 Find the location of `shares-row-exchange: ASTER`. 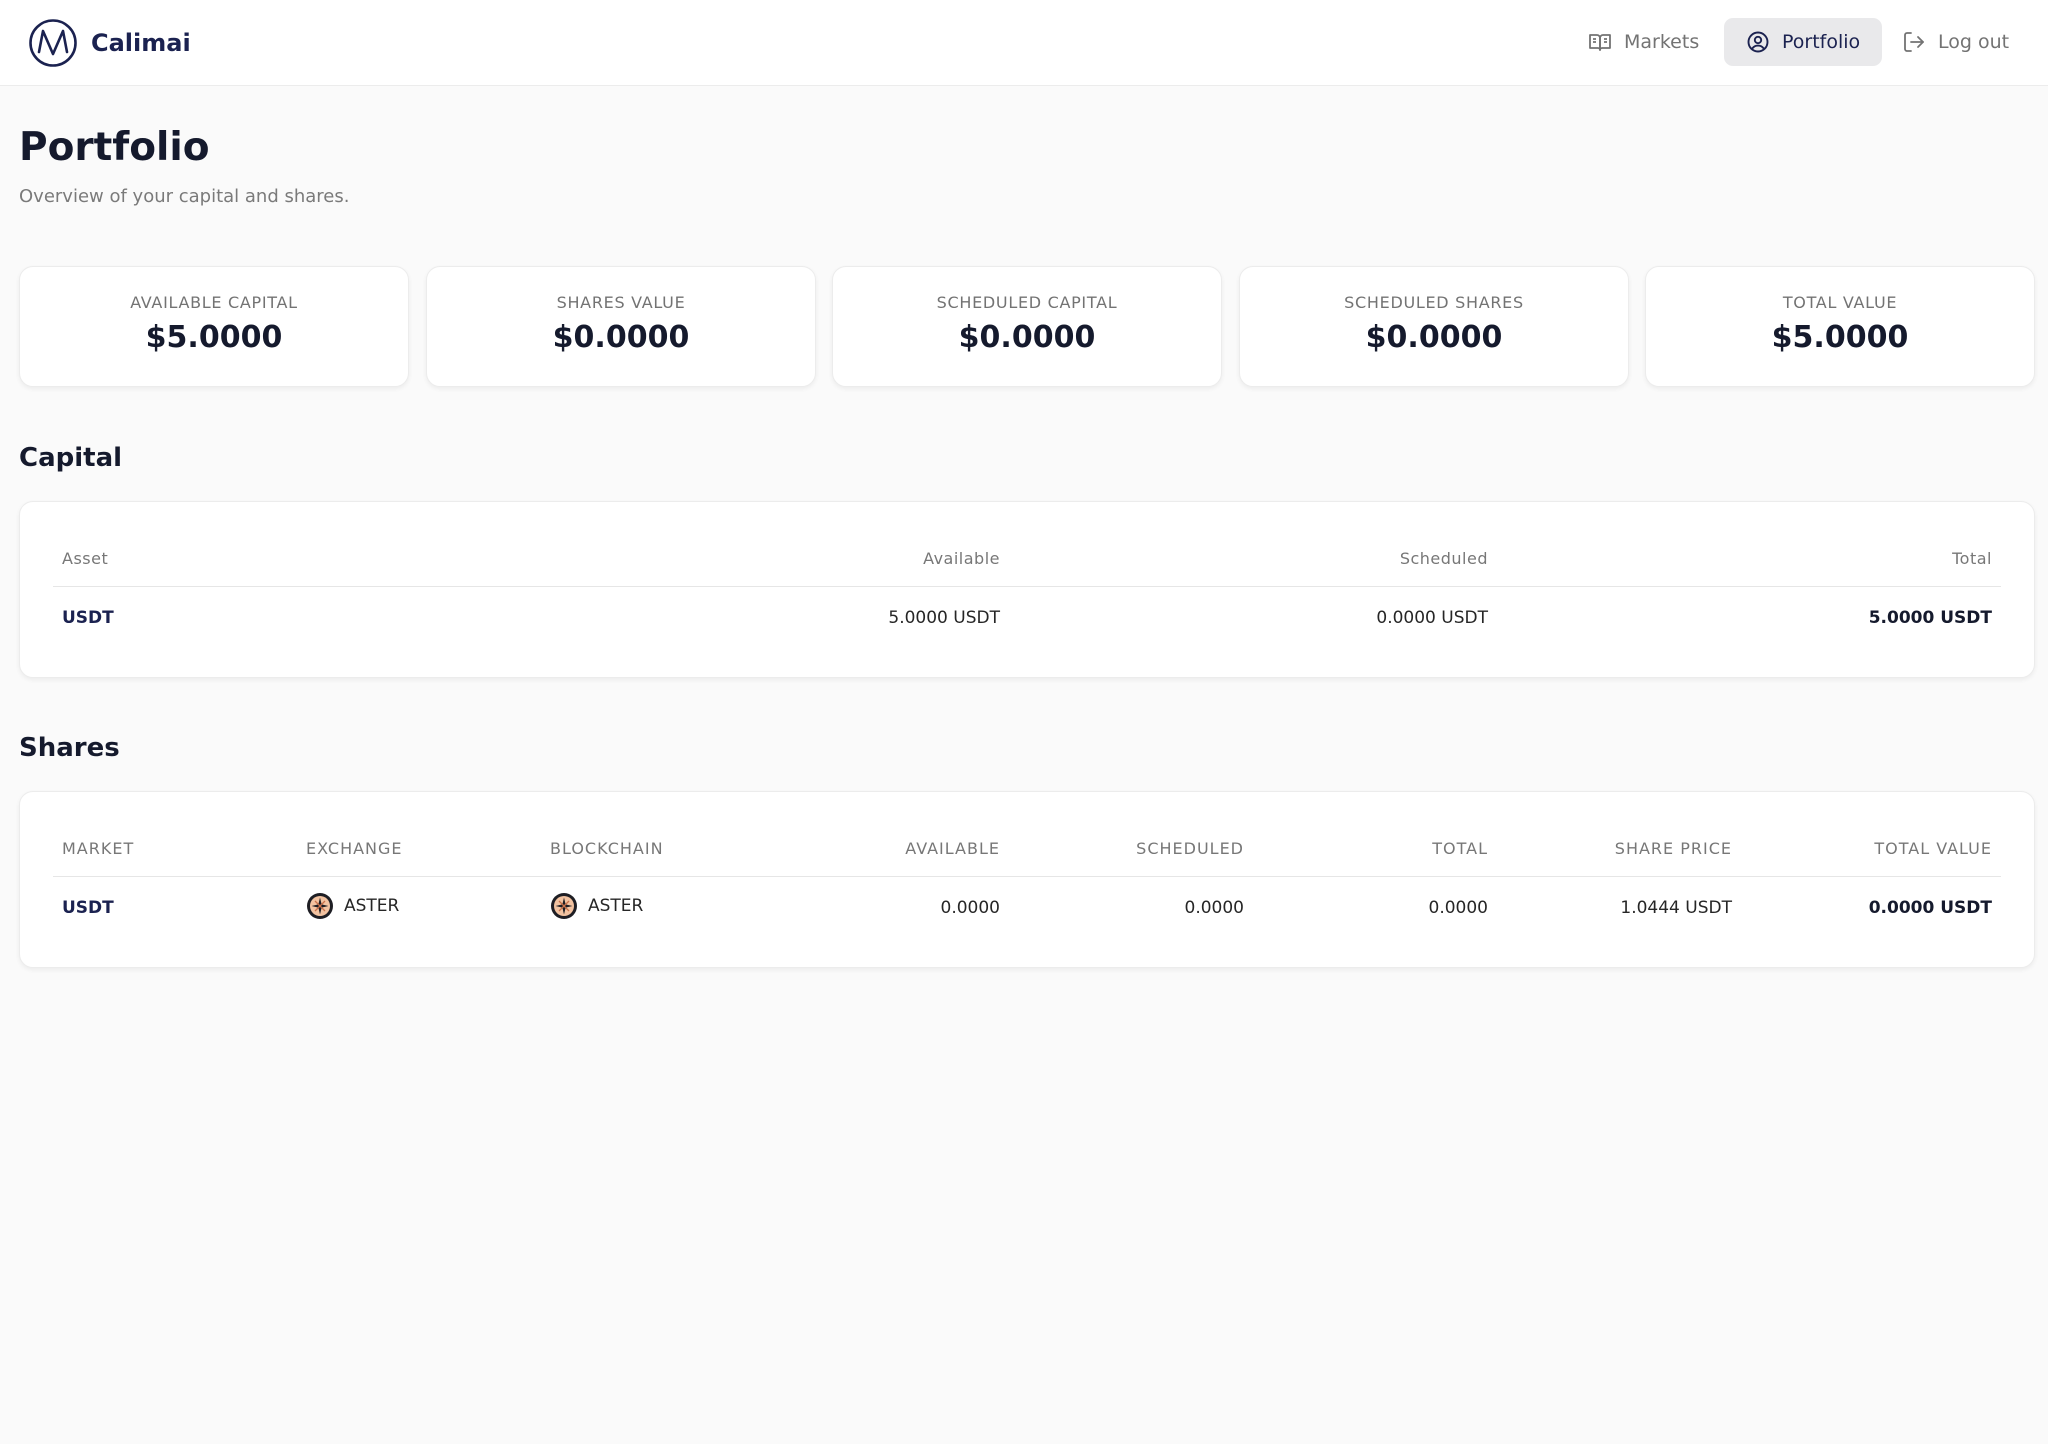

shares-row-exchange: ASTER is located at coordinates (352, 906).